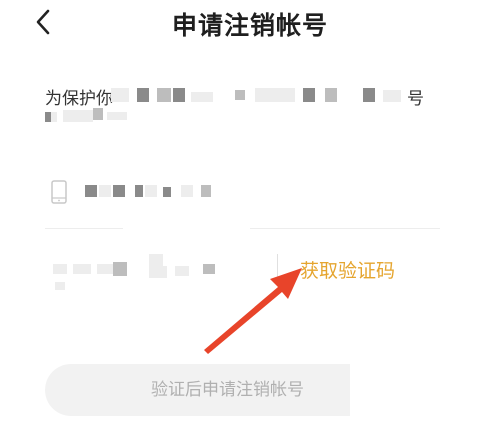 The image size is (500, 436). Describe the element at coordinates (415, 99) in the screenshot. I see `notice-suffix: 号` at that location.